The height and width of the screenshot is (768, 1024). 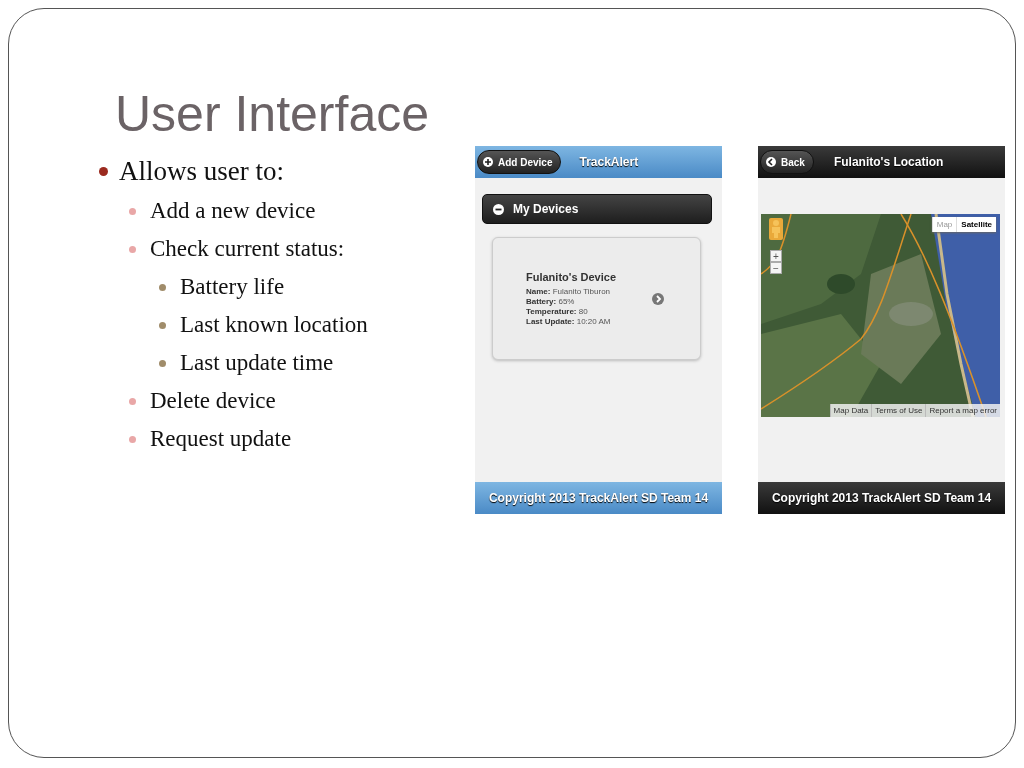 What do you see at coordinates (201, 171) in the screenshot?
I see `bullet-text: Allows user to:` at bounding box center [201, 171].